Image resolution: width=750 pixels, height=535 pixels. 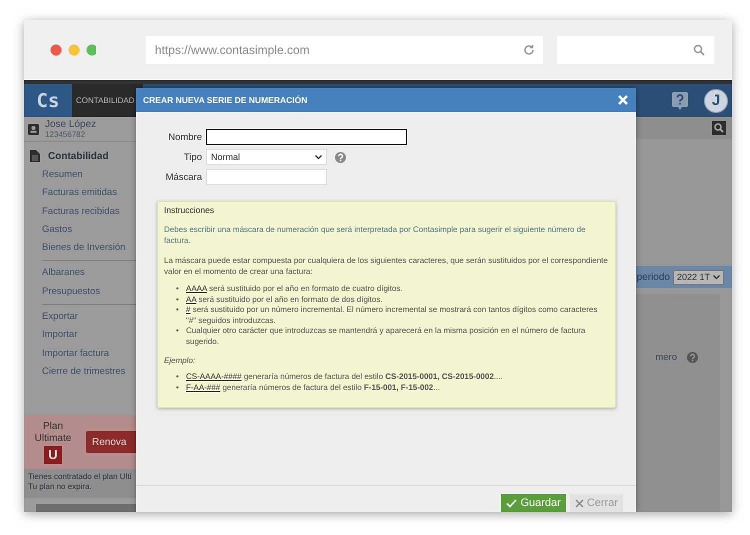 What do you see at coordinates (666, 357) in the screenshot?
I see `field-label: mero` at bounding box center [666, 357].